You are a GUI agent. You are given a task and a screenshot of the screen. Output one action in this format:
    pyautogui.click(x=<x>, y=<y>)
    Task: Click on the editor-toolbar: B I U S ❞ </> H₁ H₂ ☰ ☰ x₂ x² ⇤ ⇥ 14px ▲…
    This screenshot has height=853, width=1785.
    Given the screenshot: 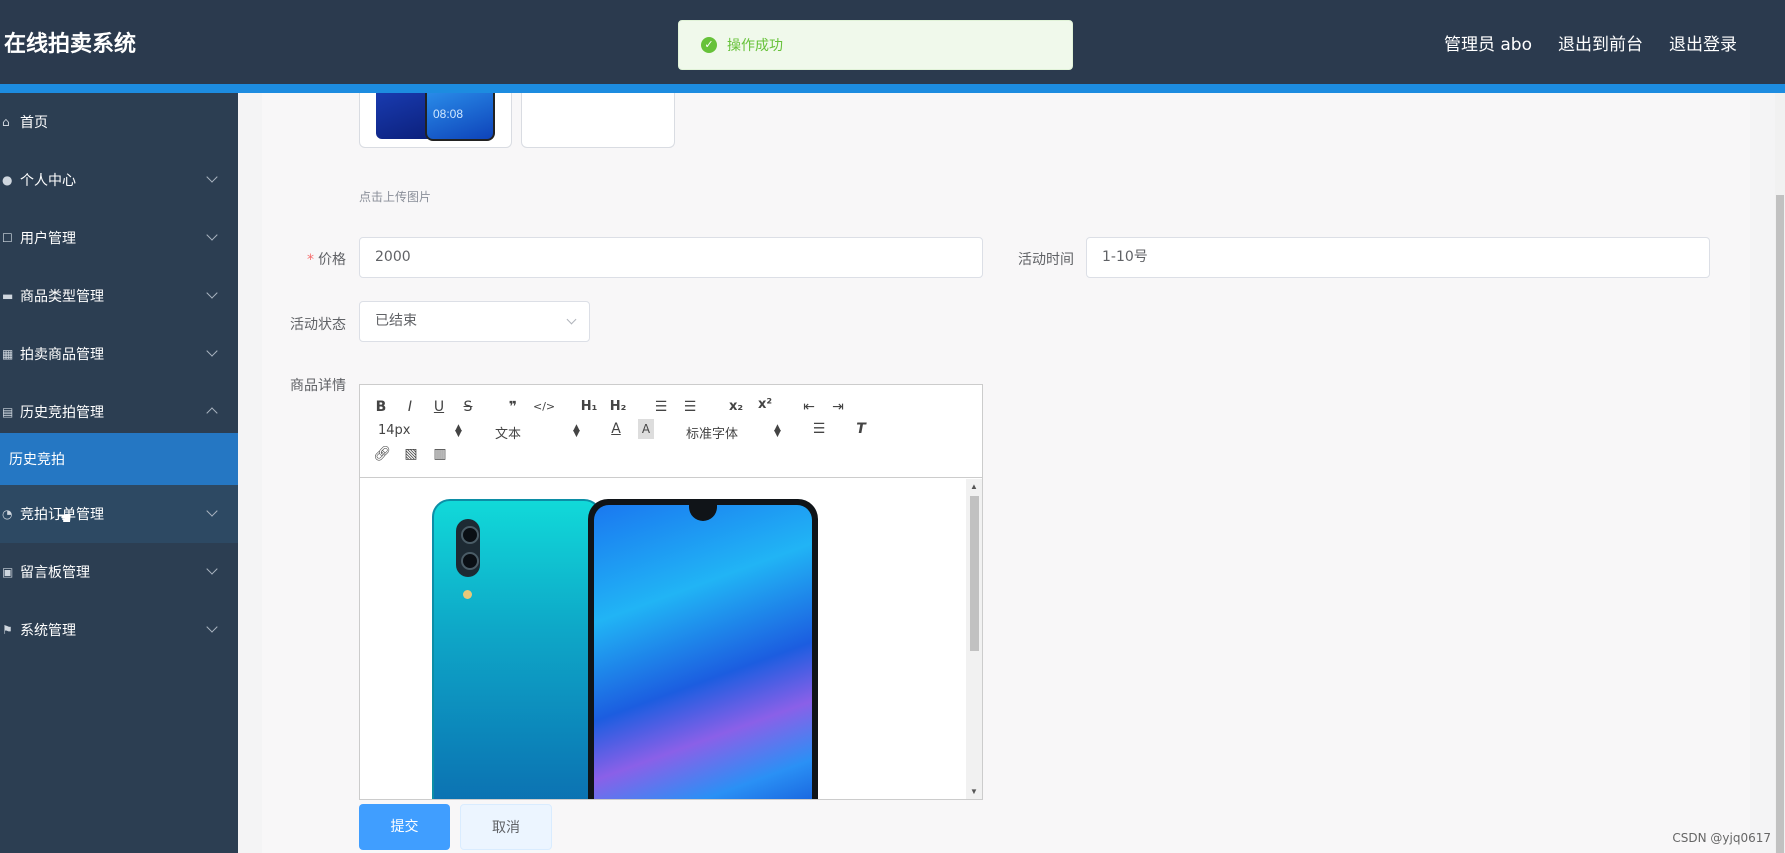 What is the action you would take?
    pyautogui.click(x=671, y=431)
    